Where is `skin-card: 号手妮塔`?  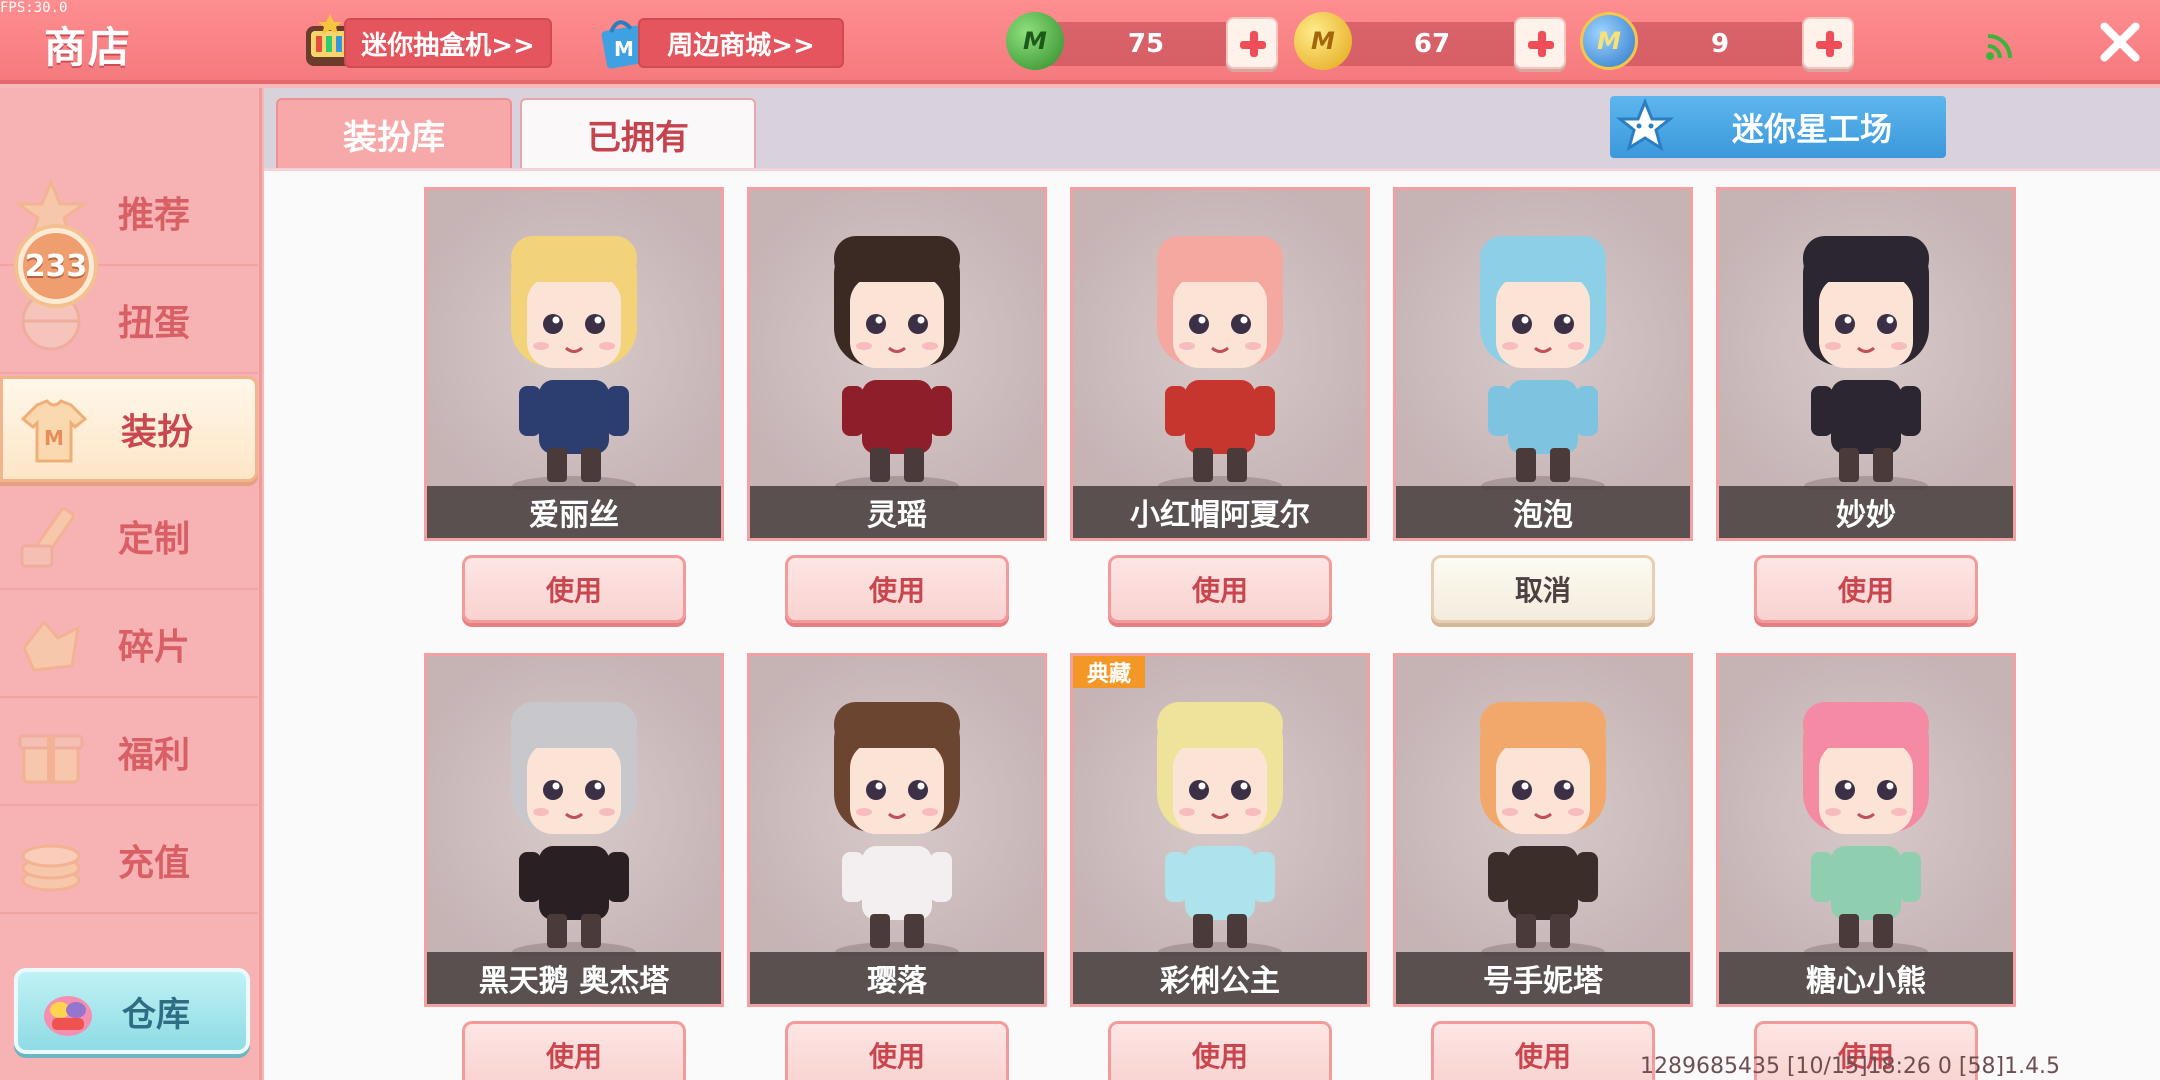
skin-card: 号手妮塔 is located at coordinates (1543, 830).